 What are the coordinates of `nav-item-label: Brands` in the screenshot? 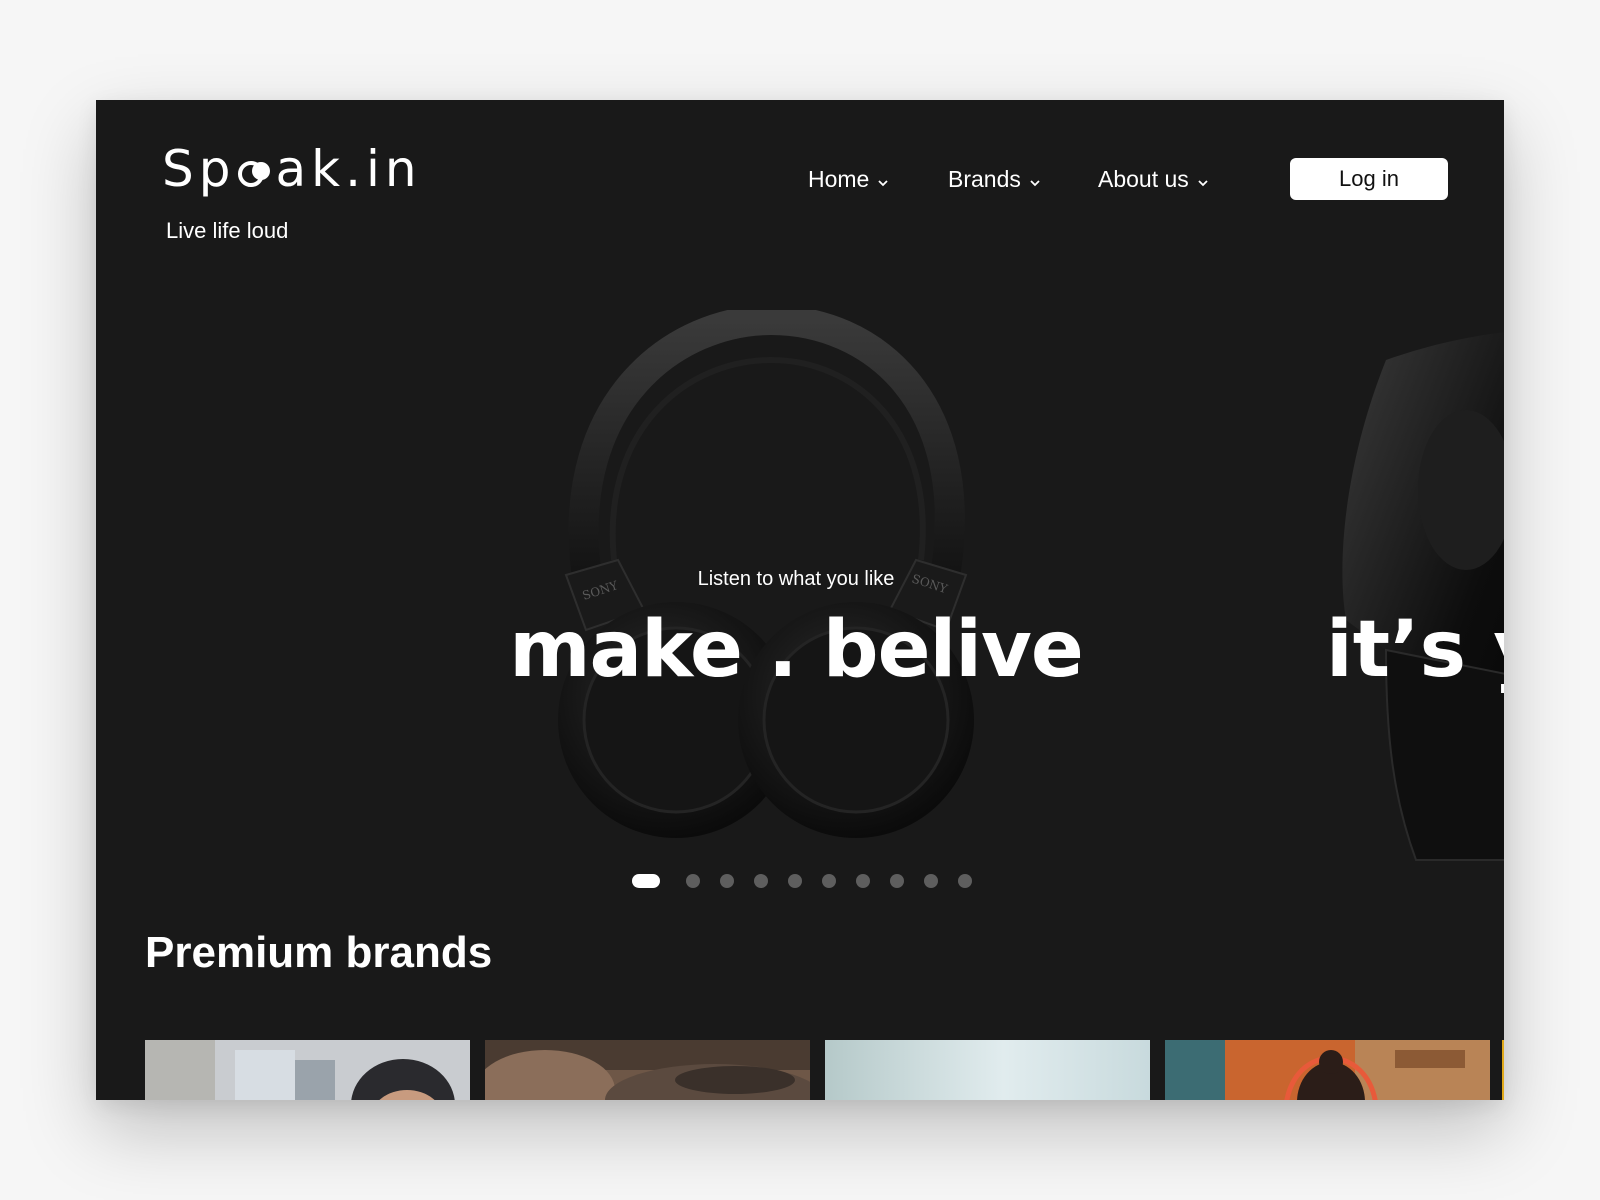 It's located at (984, 179).